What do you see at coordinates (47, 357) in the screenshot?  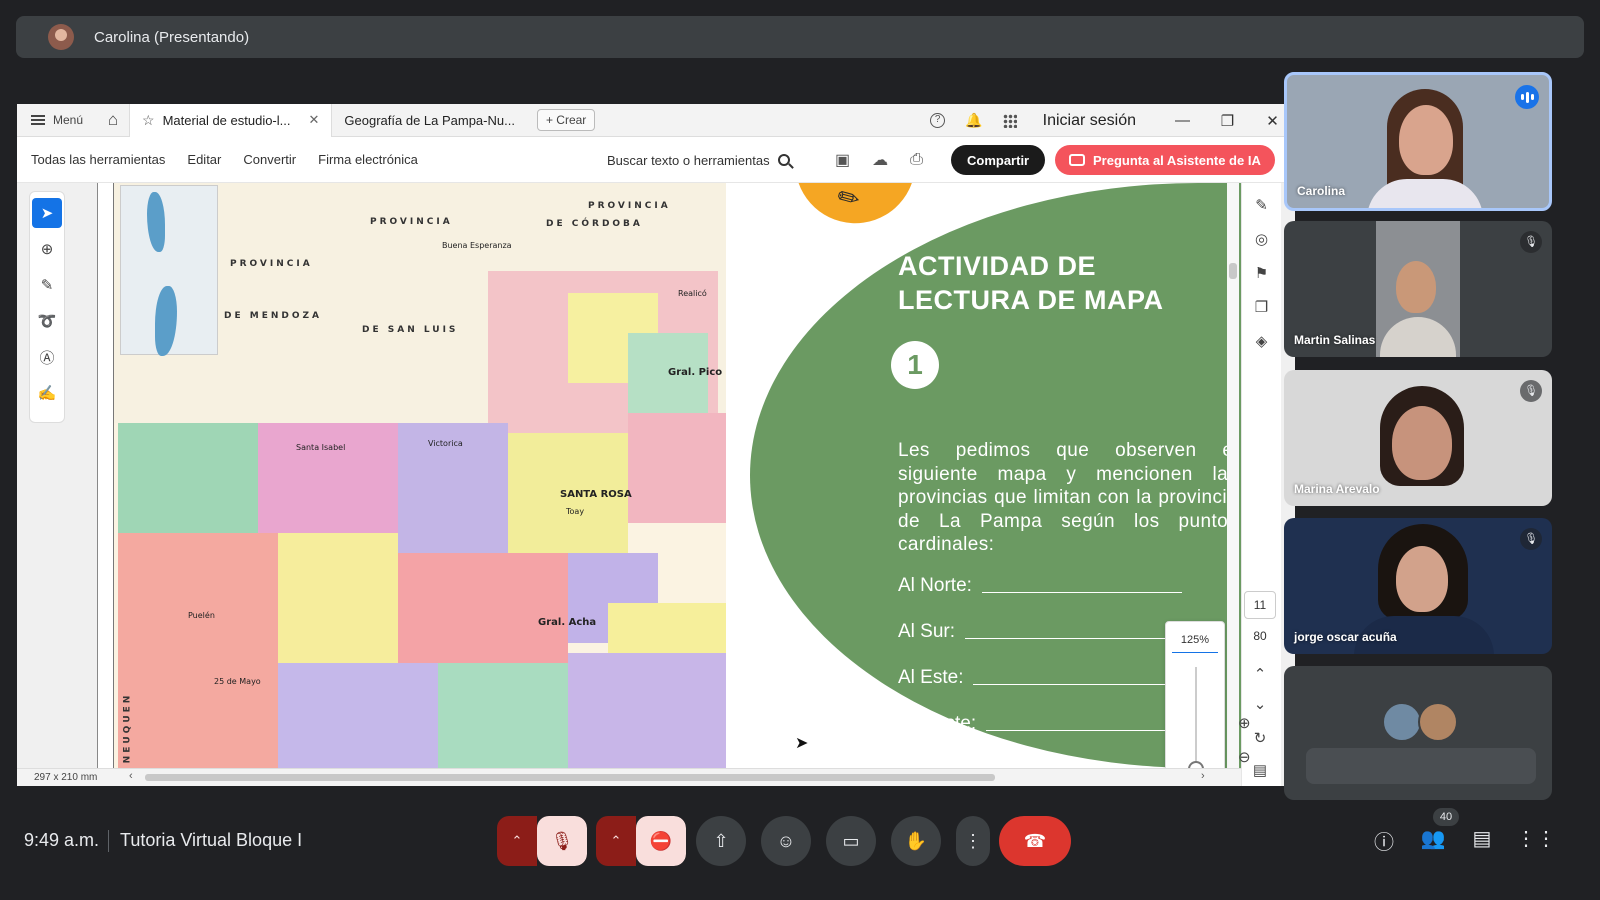 I see `text-select-tool-icon: Ⓐ` at bounding box center [47, 357].